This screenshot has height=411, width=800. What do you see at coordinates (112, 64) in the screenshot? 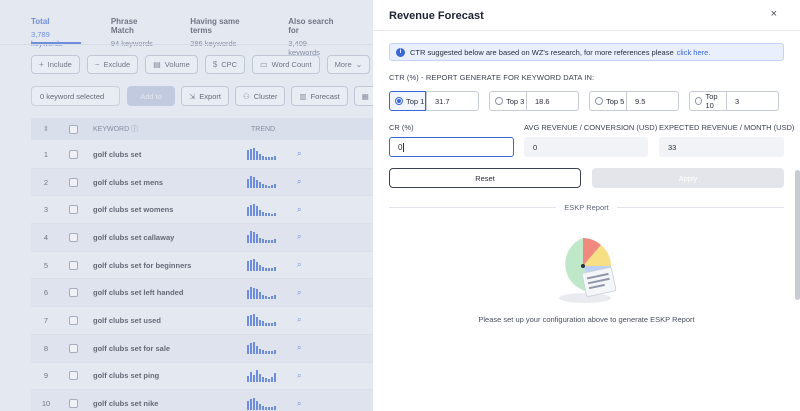
I see `filter-exclude-button: − Exclude` at bounding box center [112, 64].